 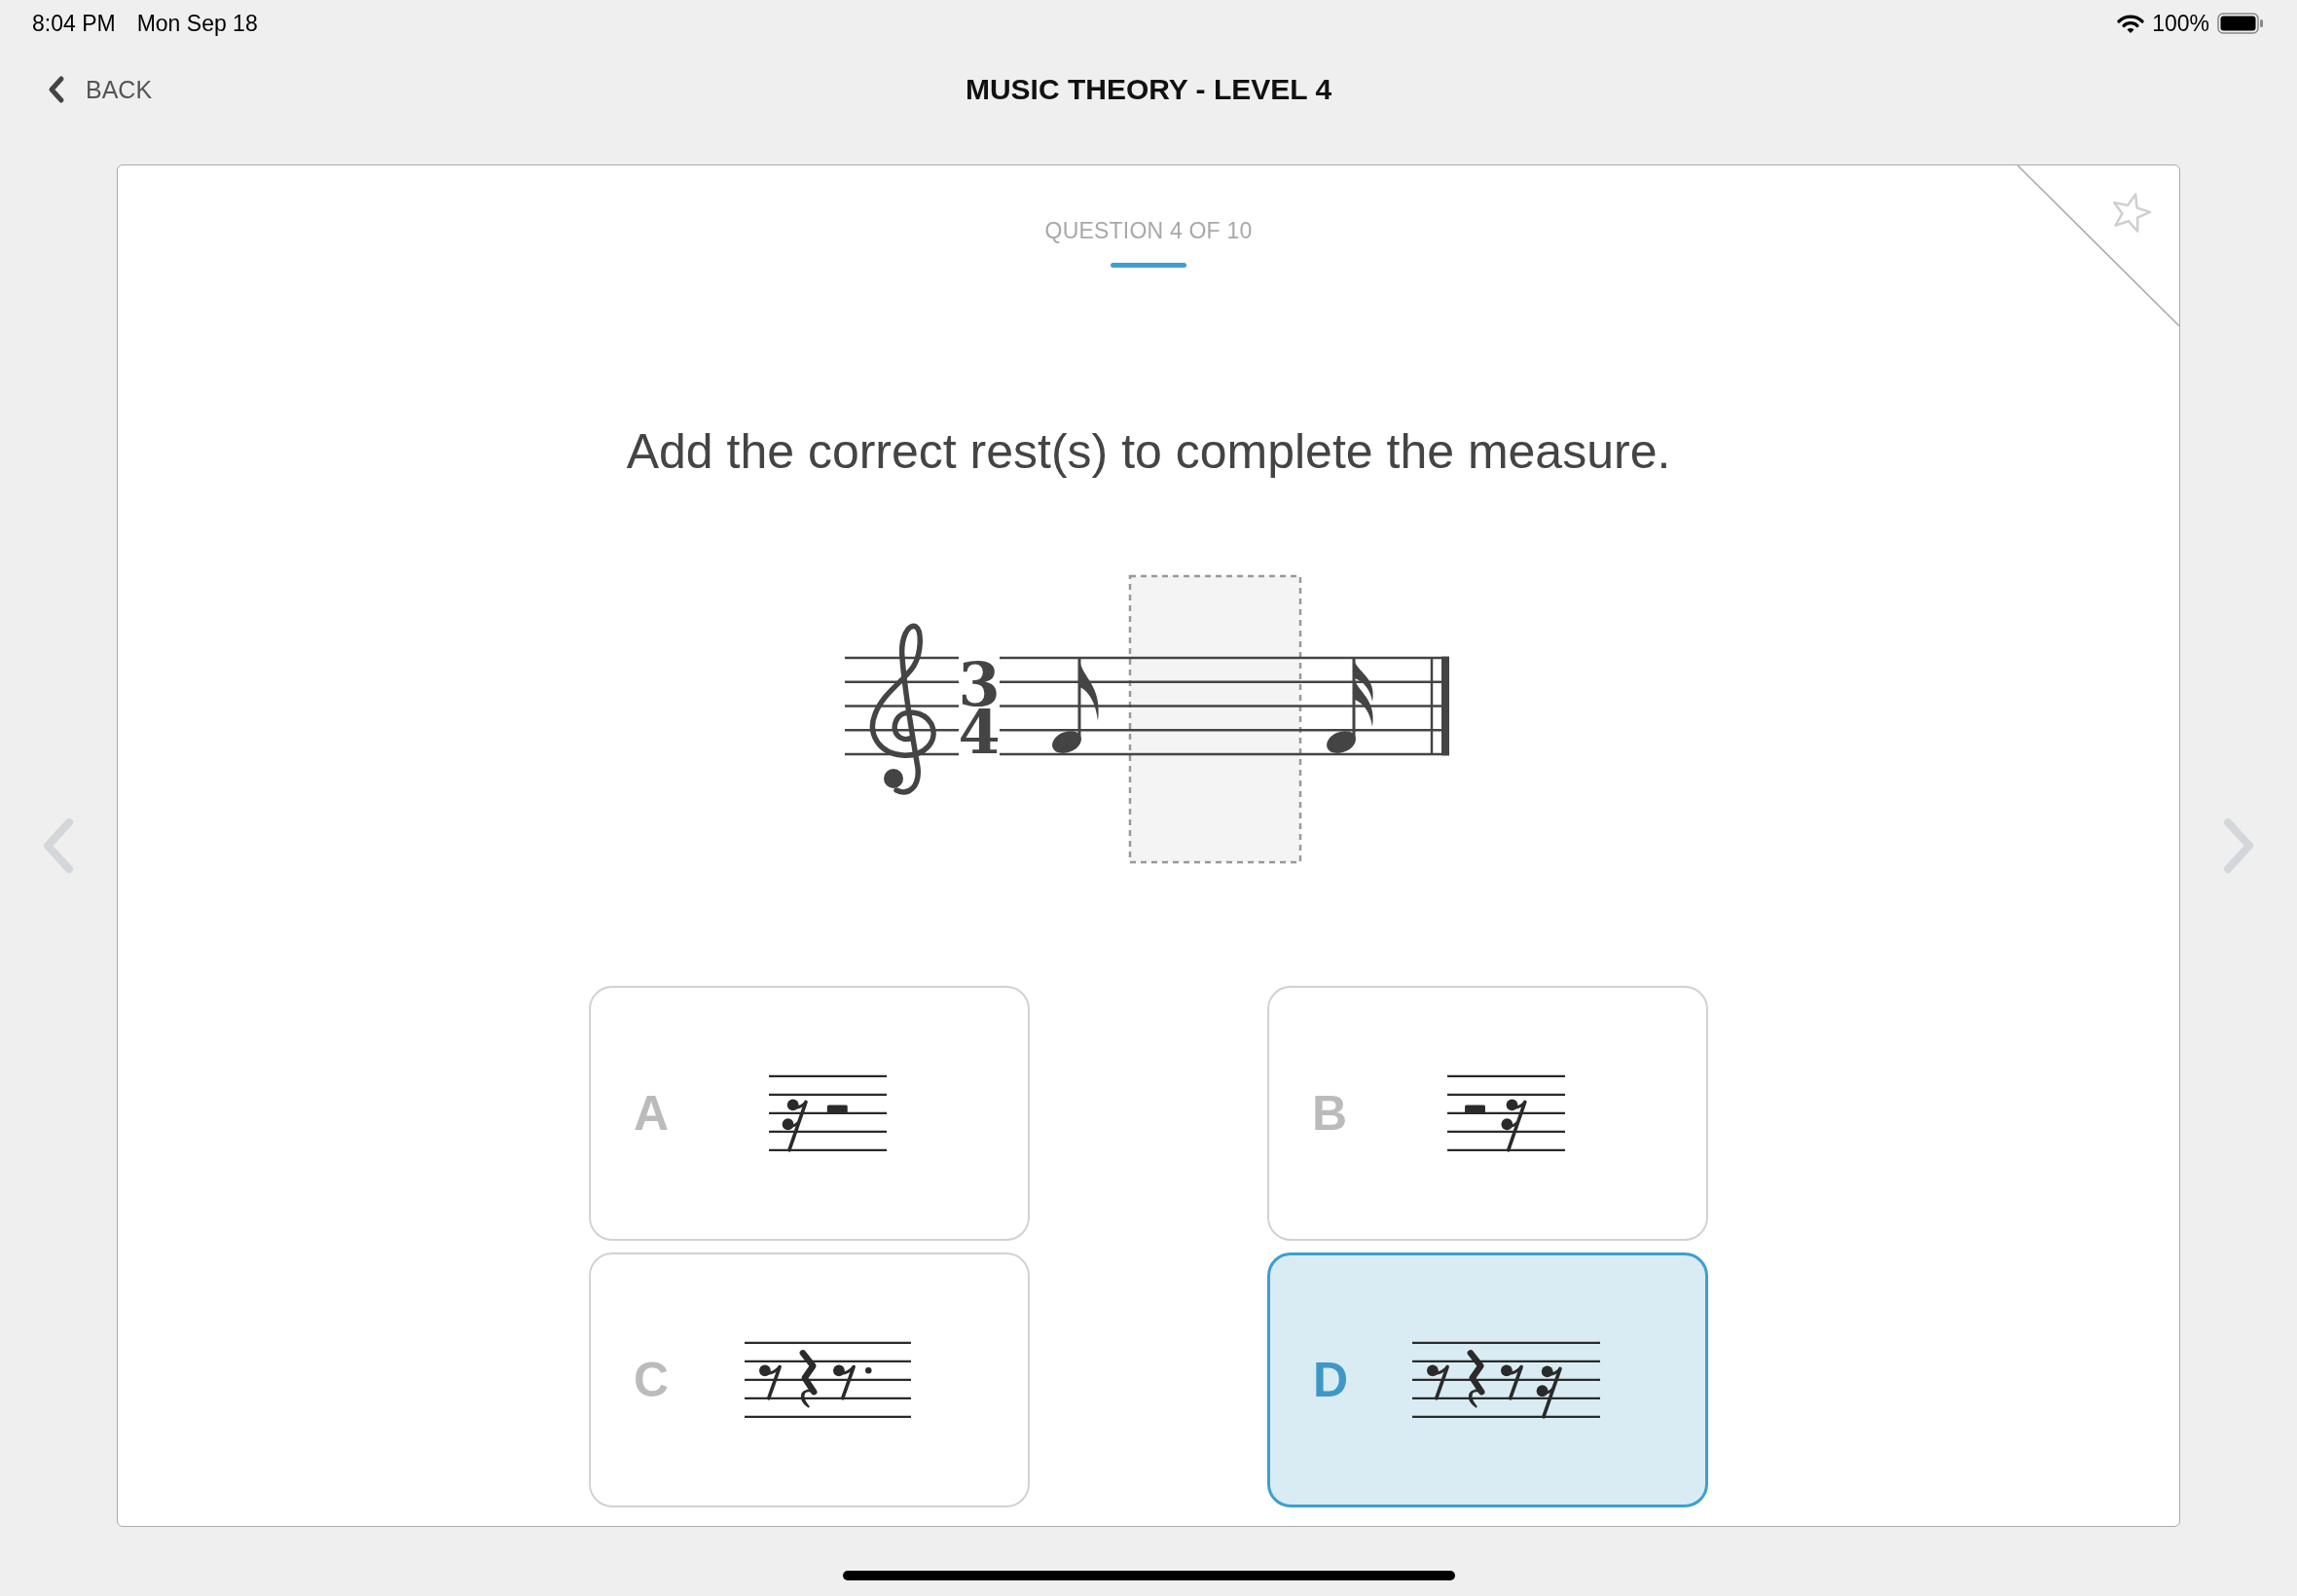 I want to click on battery-percentage: 100%, so click(x=2180, y=23).